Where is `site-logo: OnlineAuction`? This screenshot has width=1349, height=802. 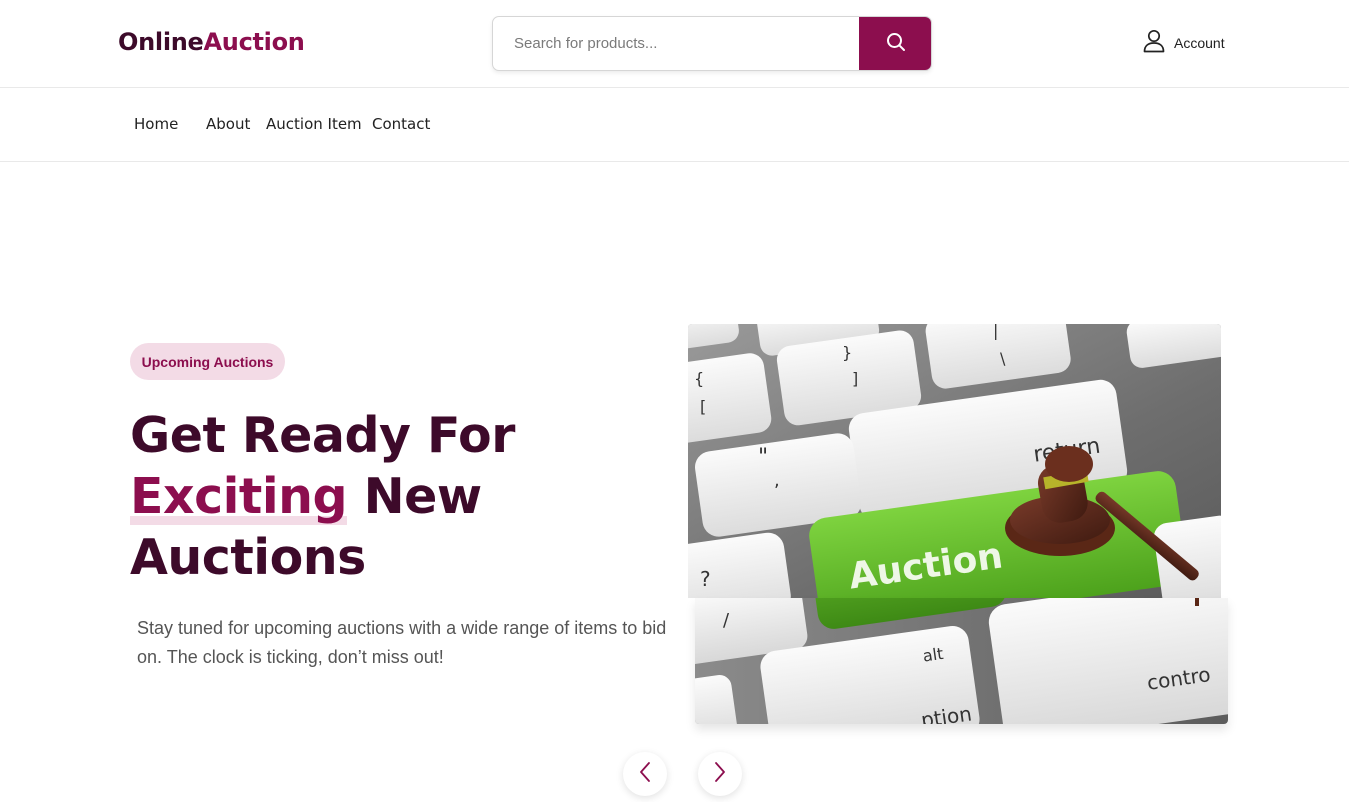 site-logo: OnlineAuction is located at coordinates (211, 42).